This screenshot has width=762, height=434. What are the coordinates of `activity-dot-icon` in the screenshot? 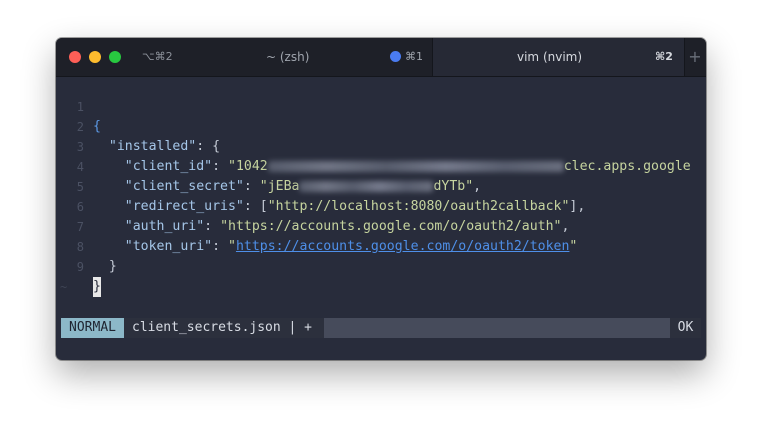 It's located at (395, 56).